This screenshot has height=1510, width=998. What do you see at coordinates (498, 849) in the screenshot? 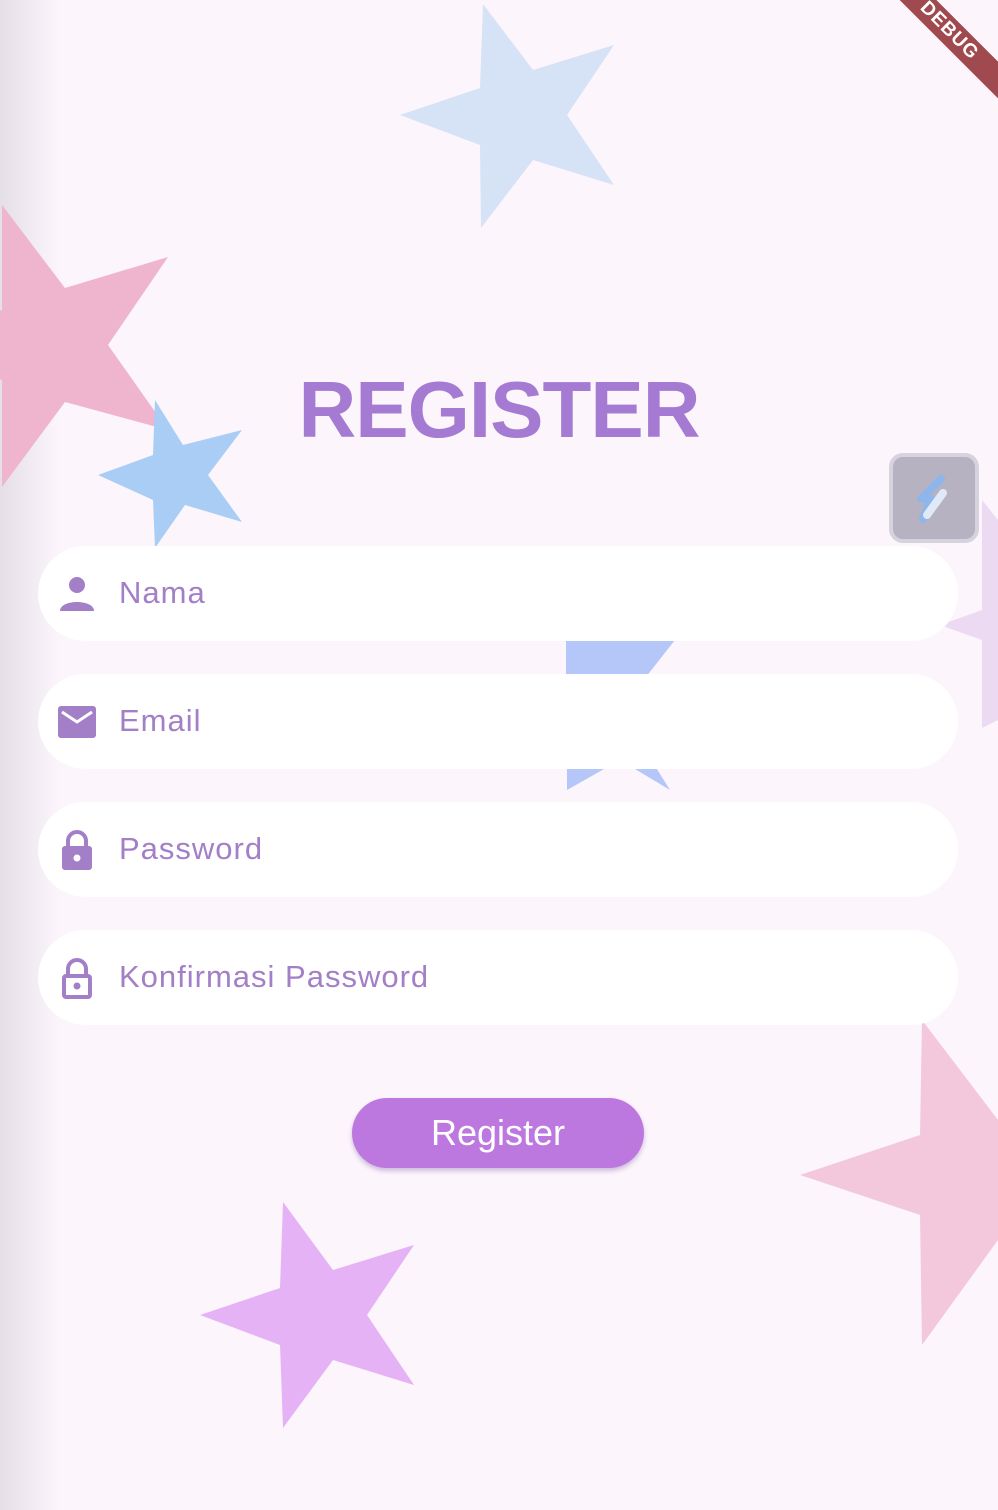
I see `password-field: Password` at bounding box center [498, 849].